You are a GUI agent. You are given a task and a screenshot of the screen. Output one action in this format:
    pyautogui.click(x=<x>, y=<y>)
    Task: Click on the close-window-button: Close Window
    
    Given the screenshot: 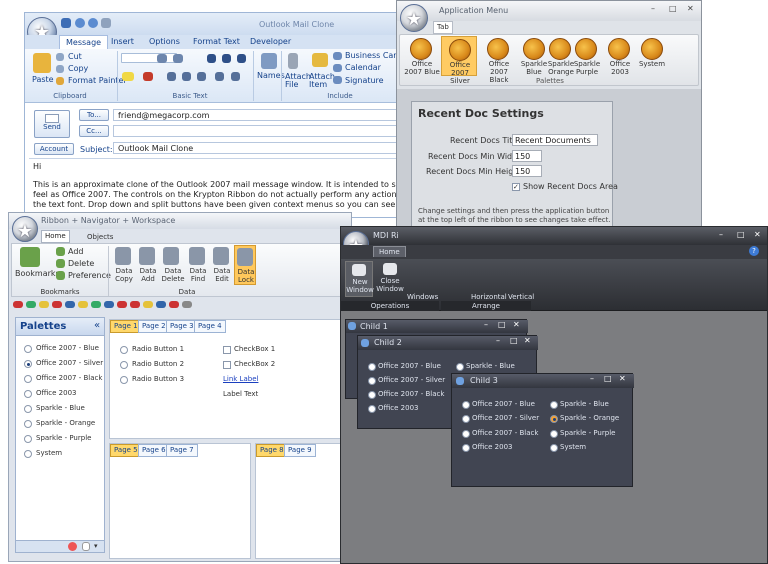 What is the action you would take?
    pyautogui.click(x=390, y=279)
    